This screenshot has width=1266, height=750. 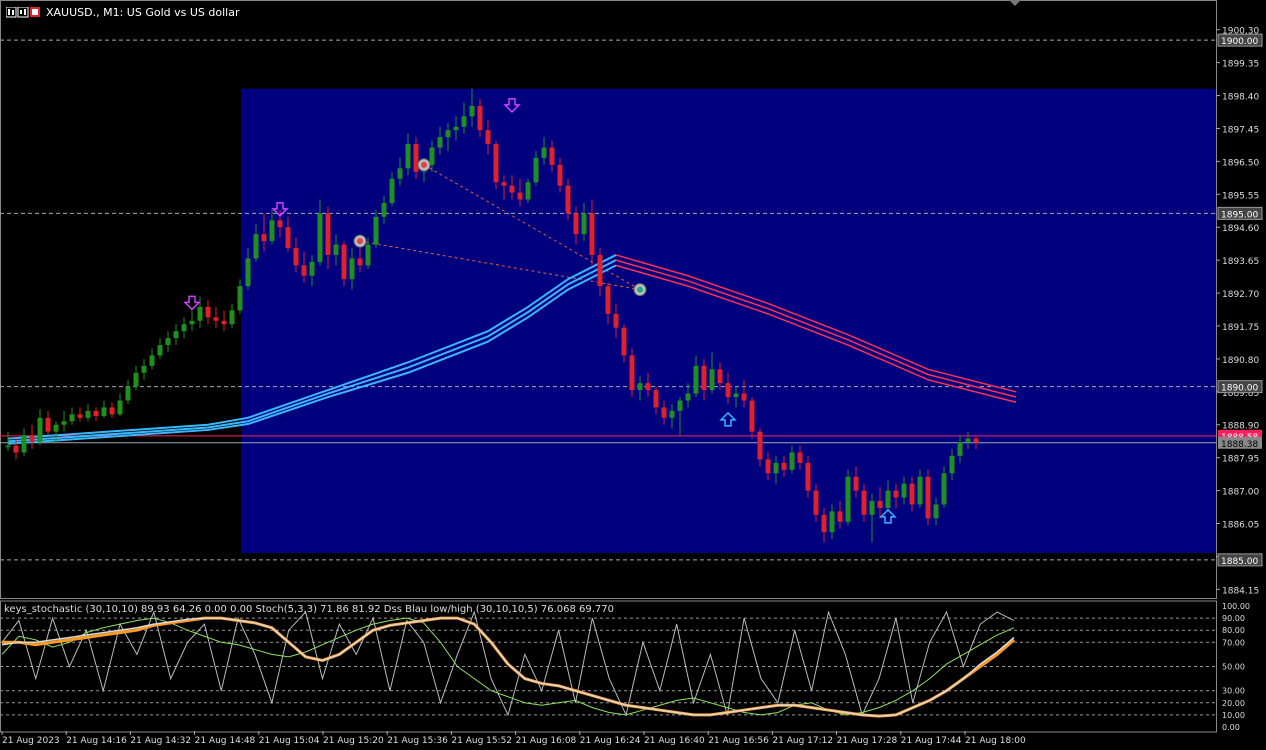 I want to click on level-price-label: 1900.00, so click(x=1239, y=42).